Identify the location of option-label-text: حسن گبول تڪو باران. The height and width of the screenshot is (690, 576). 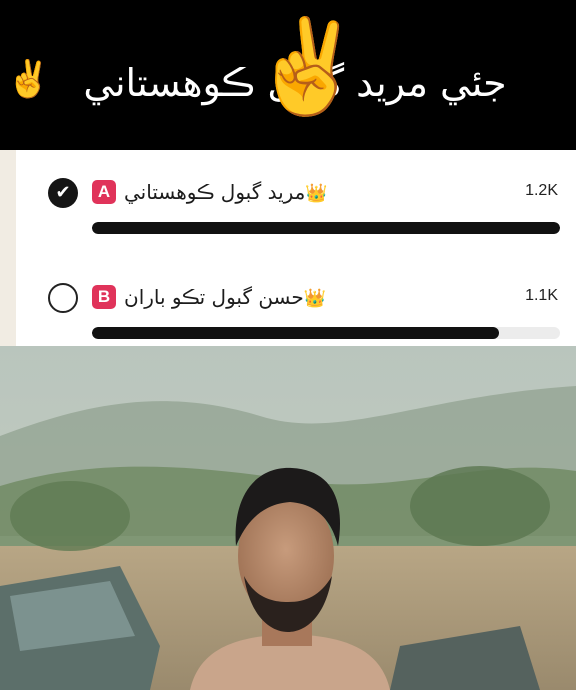
(214, 297).